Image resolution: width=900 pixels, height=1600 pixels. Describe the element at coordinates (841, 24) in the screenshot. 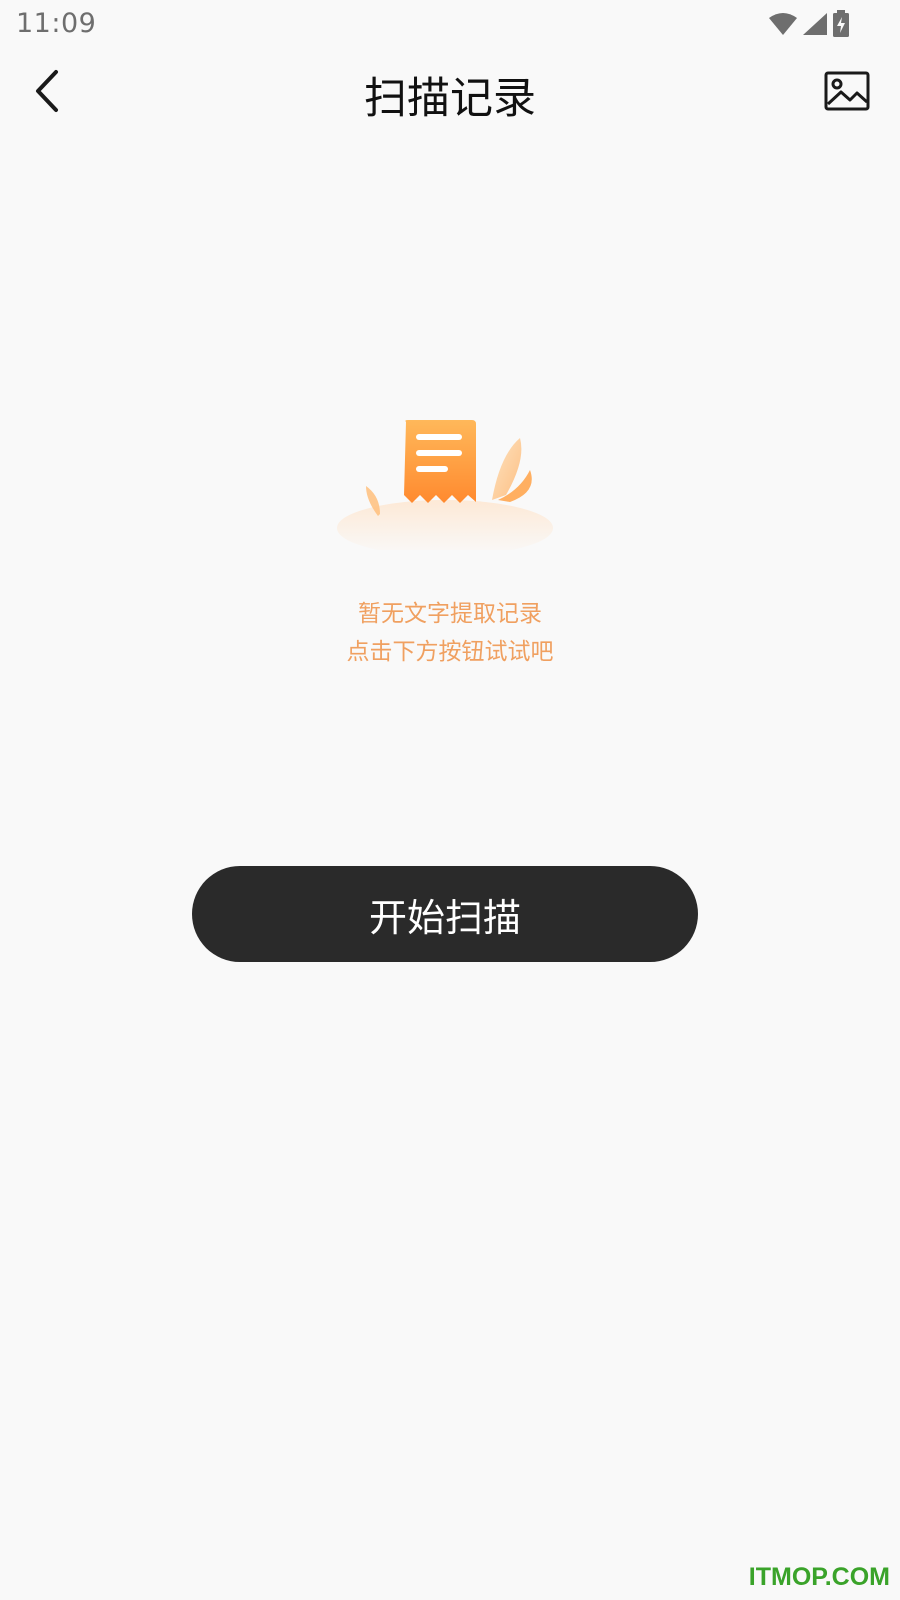

I see `battery-charging-icon` at that location.